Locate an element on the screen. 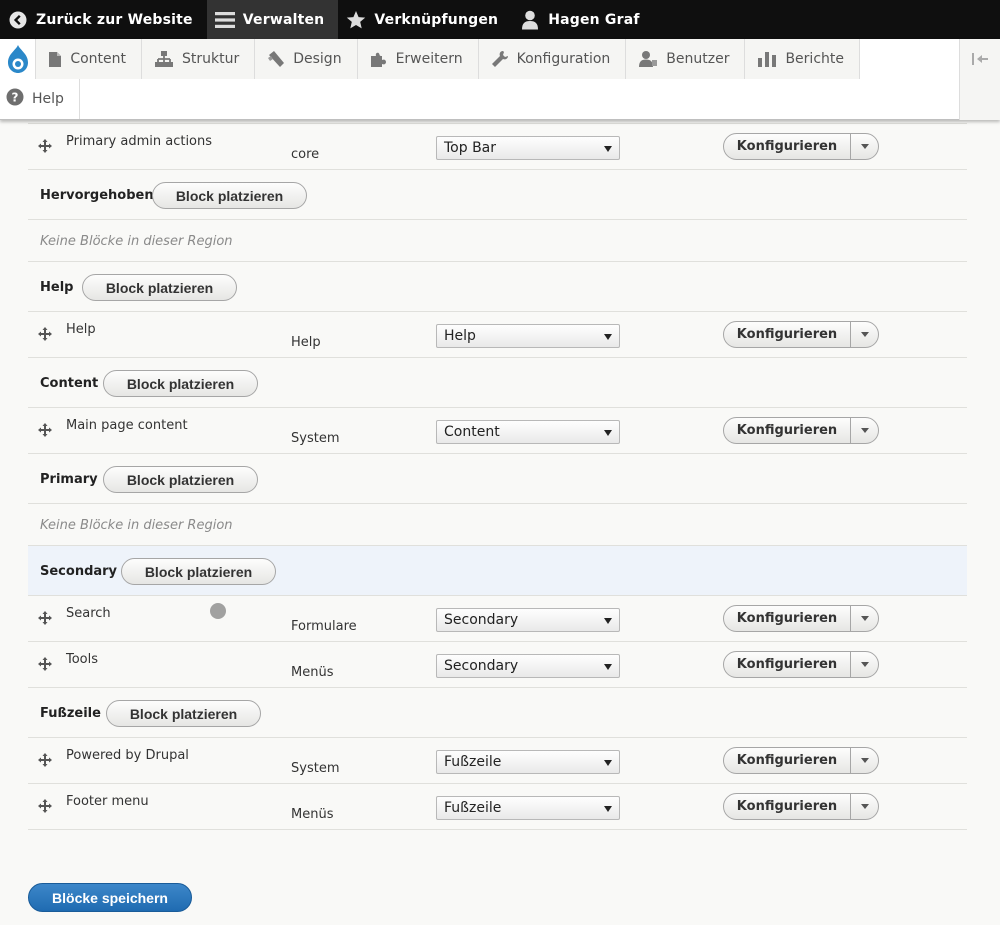 This screenshot has height=925, width=1000. region-row: Primary Block platzieren is located at coordinates (497, 479).